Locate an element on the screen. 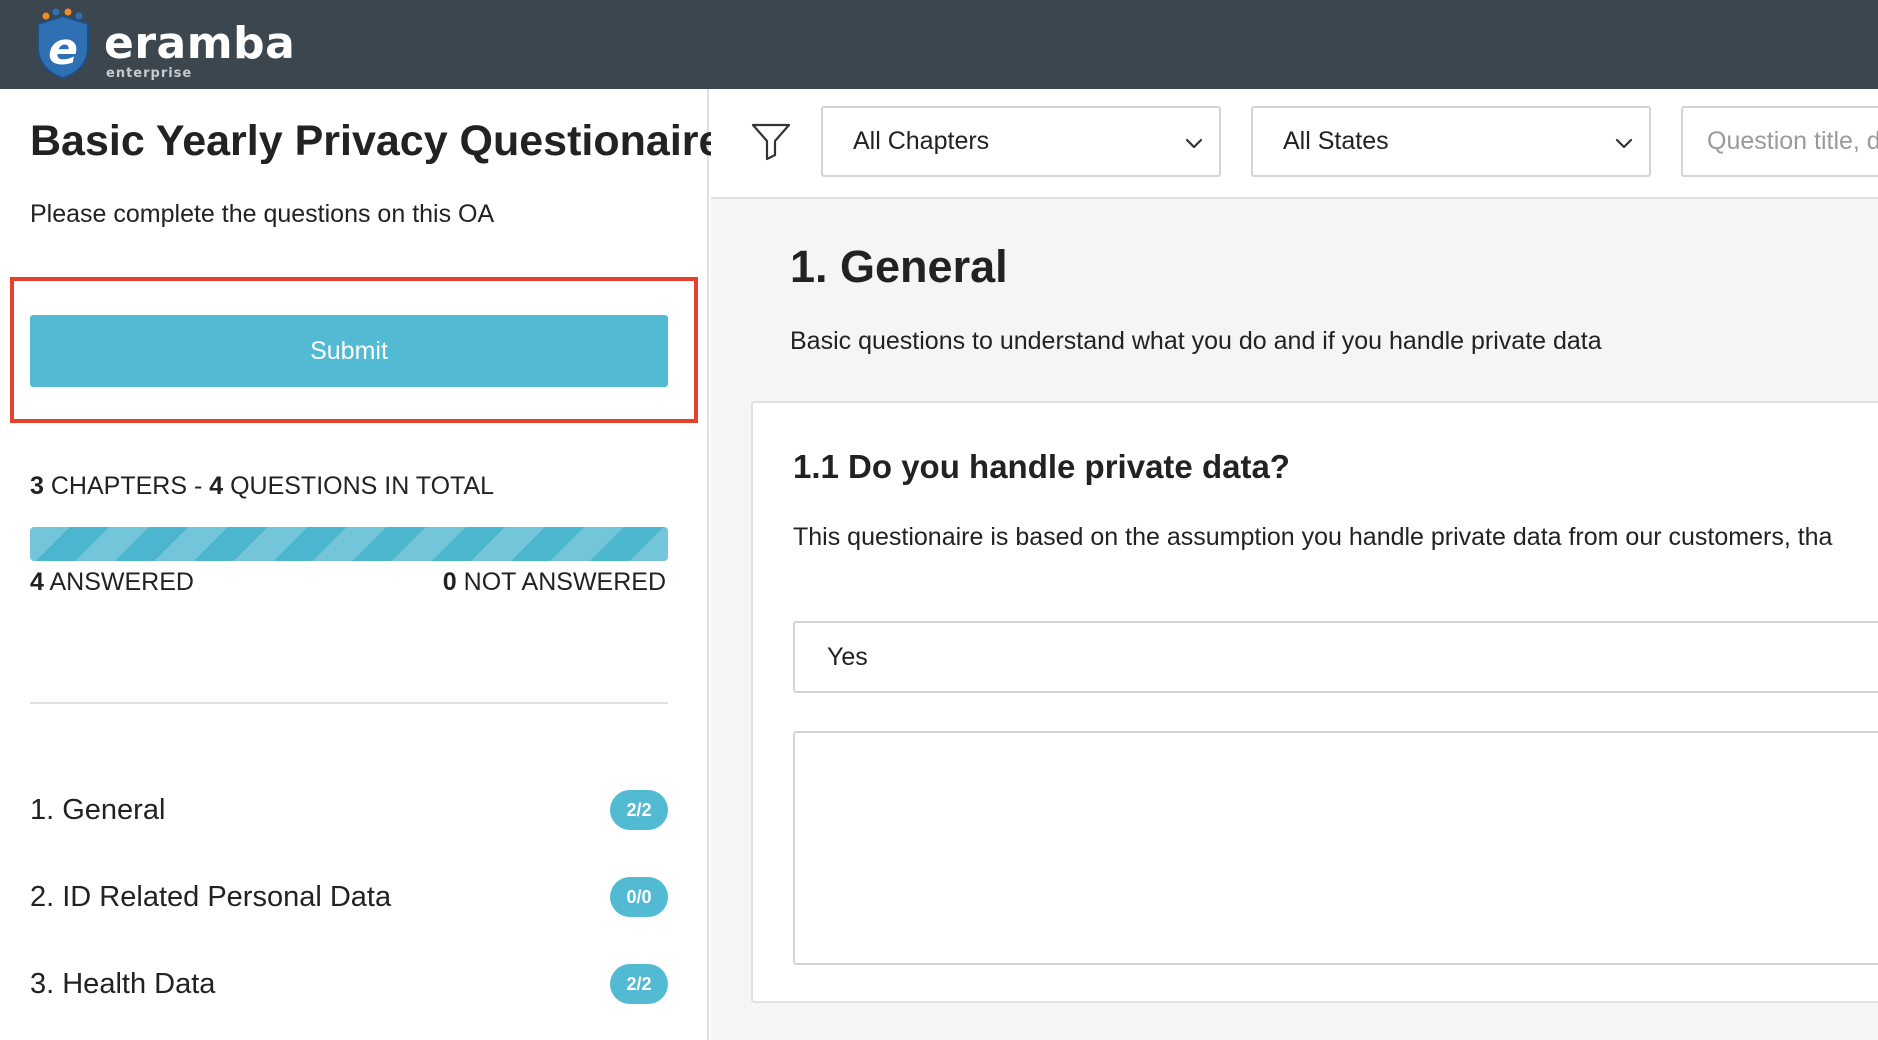  svg-text: e is located at coordinates (63, 49).